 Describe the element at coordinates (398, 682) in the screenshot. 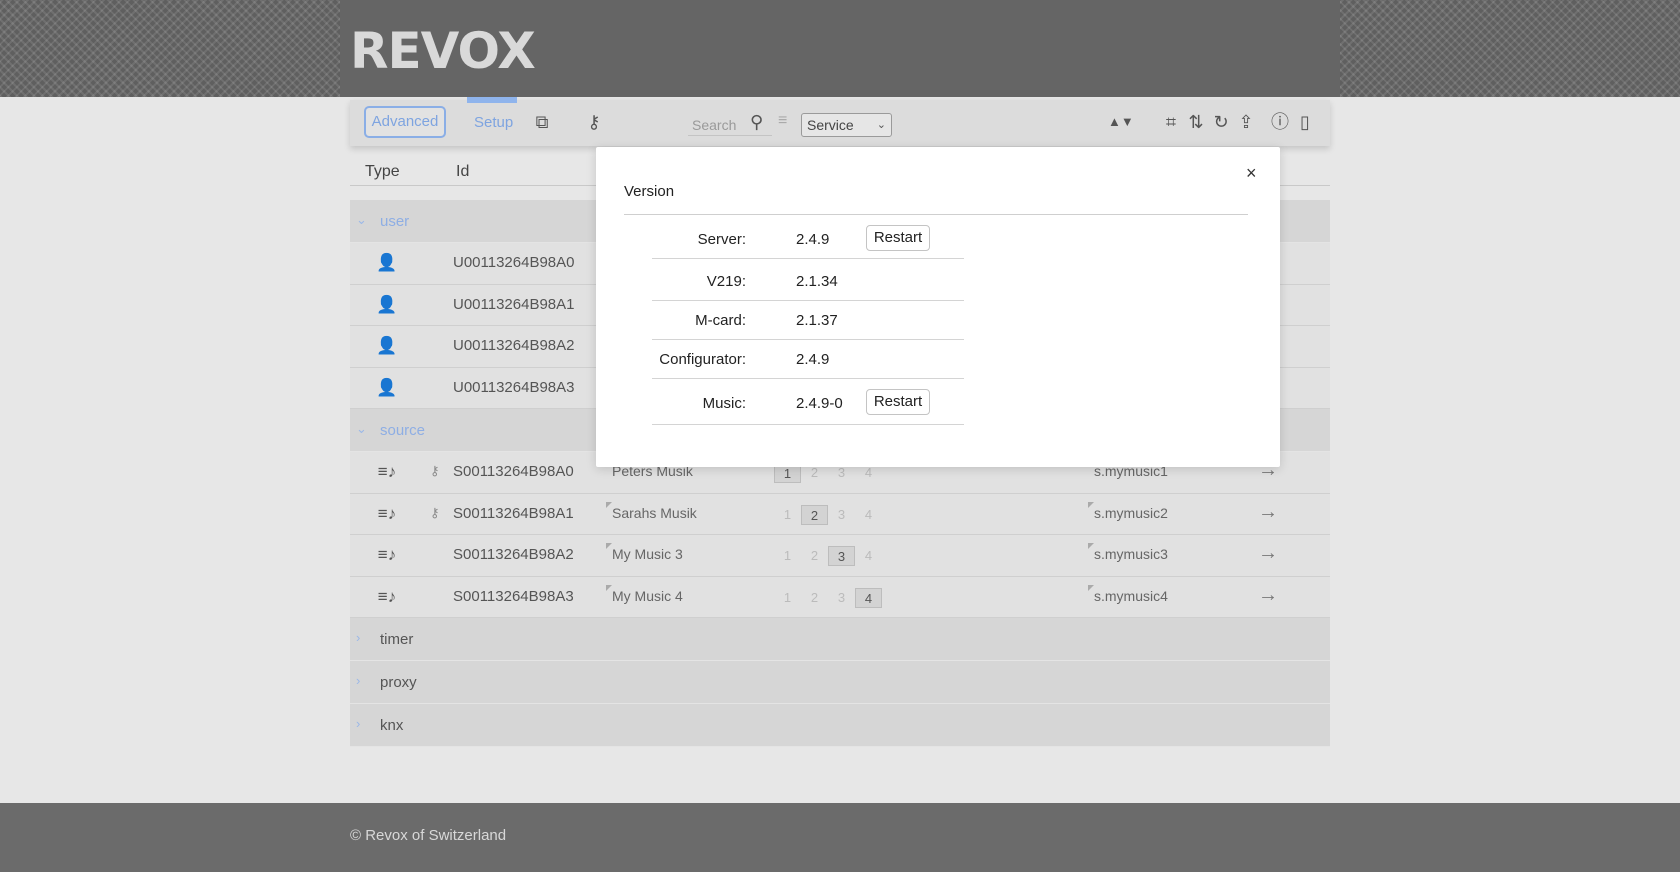

I see `group-label: proxy` at that location.